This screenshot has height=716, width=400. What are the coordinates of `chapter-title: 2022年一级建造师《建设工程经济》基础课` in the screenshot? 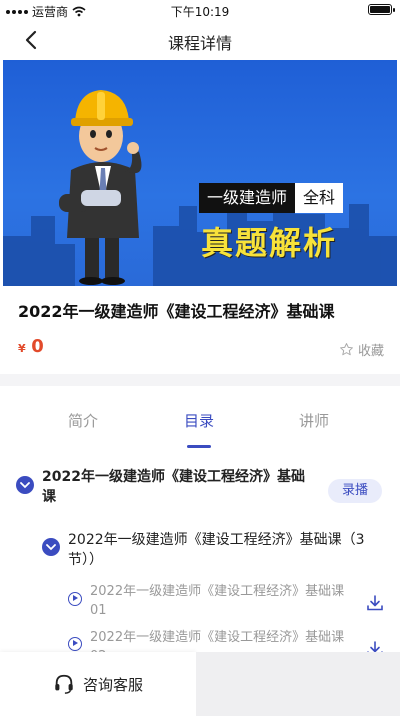 It's located at (177, 487).